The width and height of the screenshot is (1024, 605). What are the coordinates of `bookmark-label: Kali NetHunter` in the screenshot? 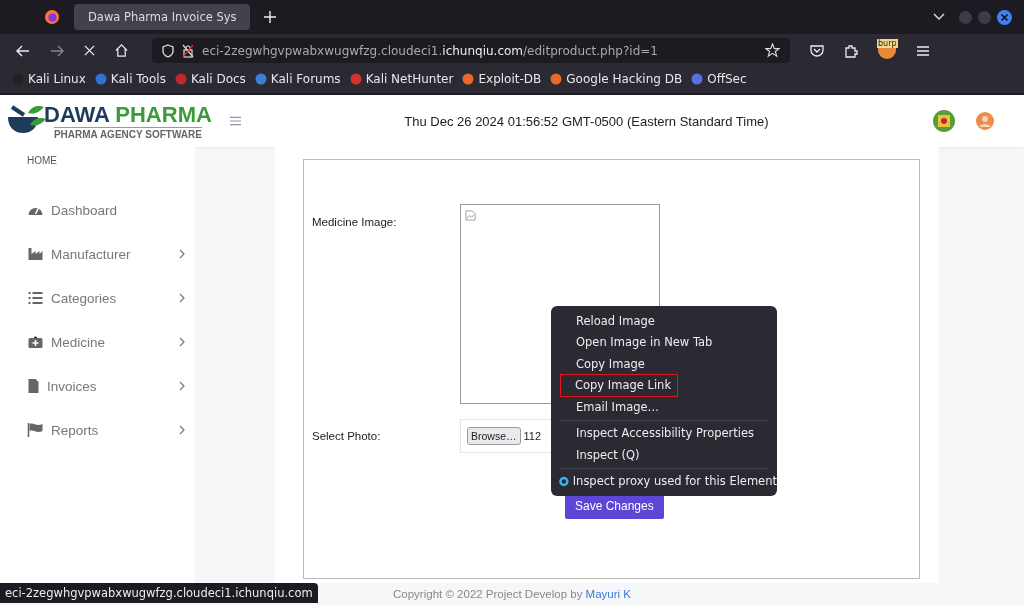 It's located at (409, 79).